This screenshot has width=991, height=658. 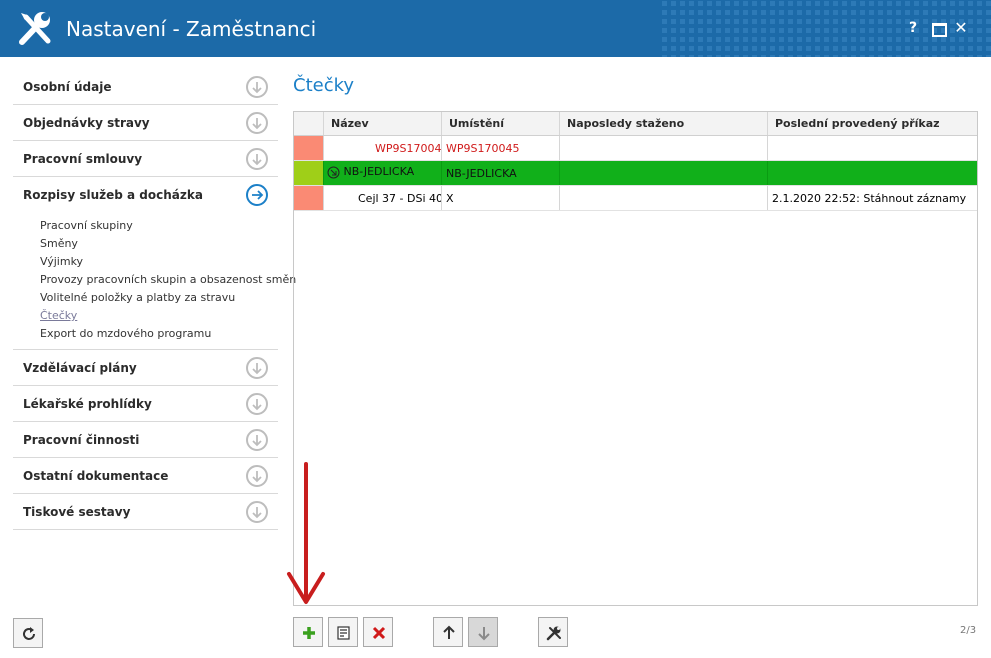 I want to click on nav-section-objednavky-stravy: Objednávky stravy, so click(x=145, y=123).